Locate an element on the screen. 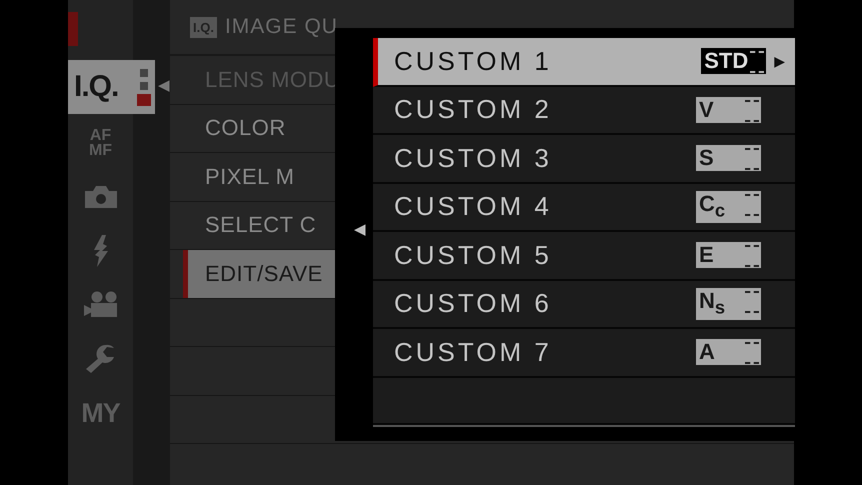  submenu-item: CUSTOM 5 E is located at coordinates (584, 256).